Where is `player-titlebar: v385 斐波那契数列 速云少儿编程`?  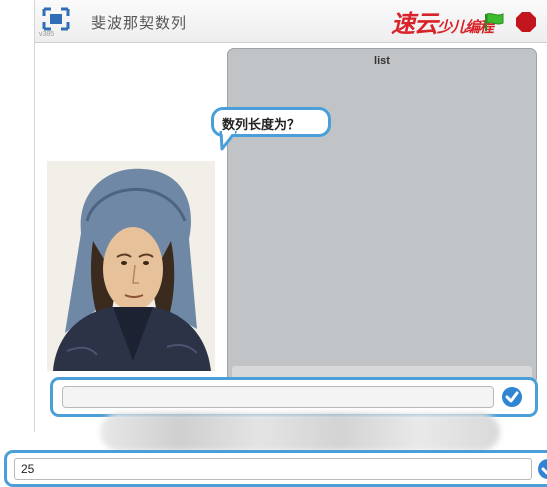
player-titlebar: v385 斐波那契数列 速云少儿编程 is located at coordinates (291, 21).